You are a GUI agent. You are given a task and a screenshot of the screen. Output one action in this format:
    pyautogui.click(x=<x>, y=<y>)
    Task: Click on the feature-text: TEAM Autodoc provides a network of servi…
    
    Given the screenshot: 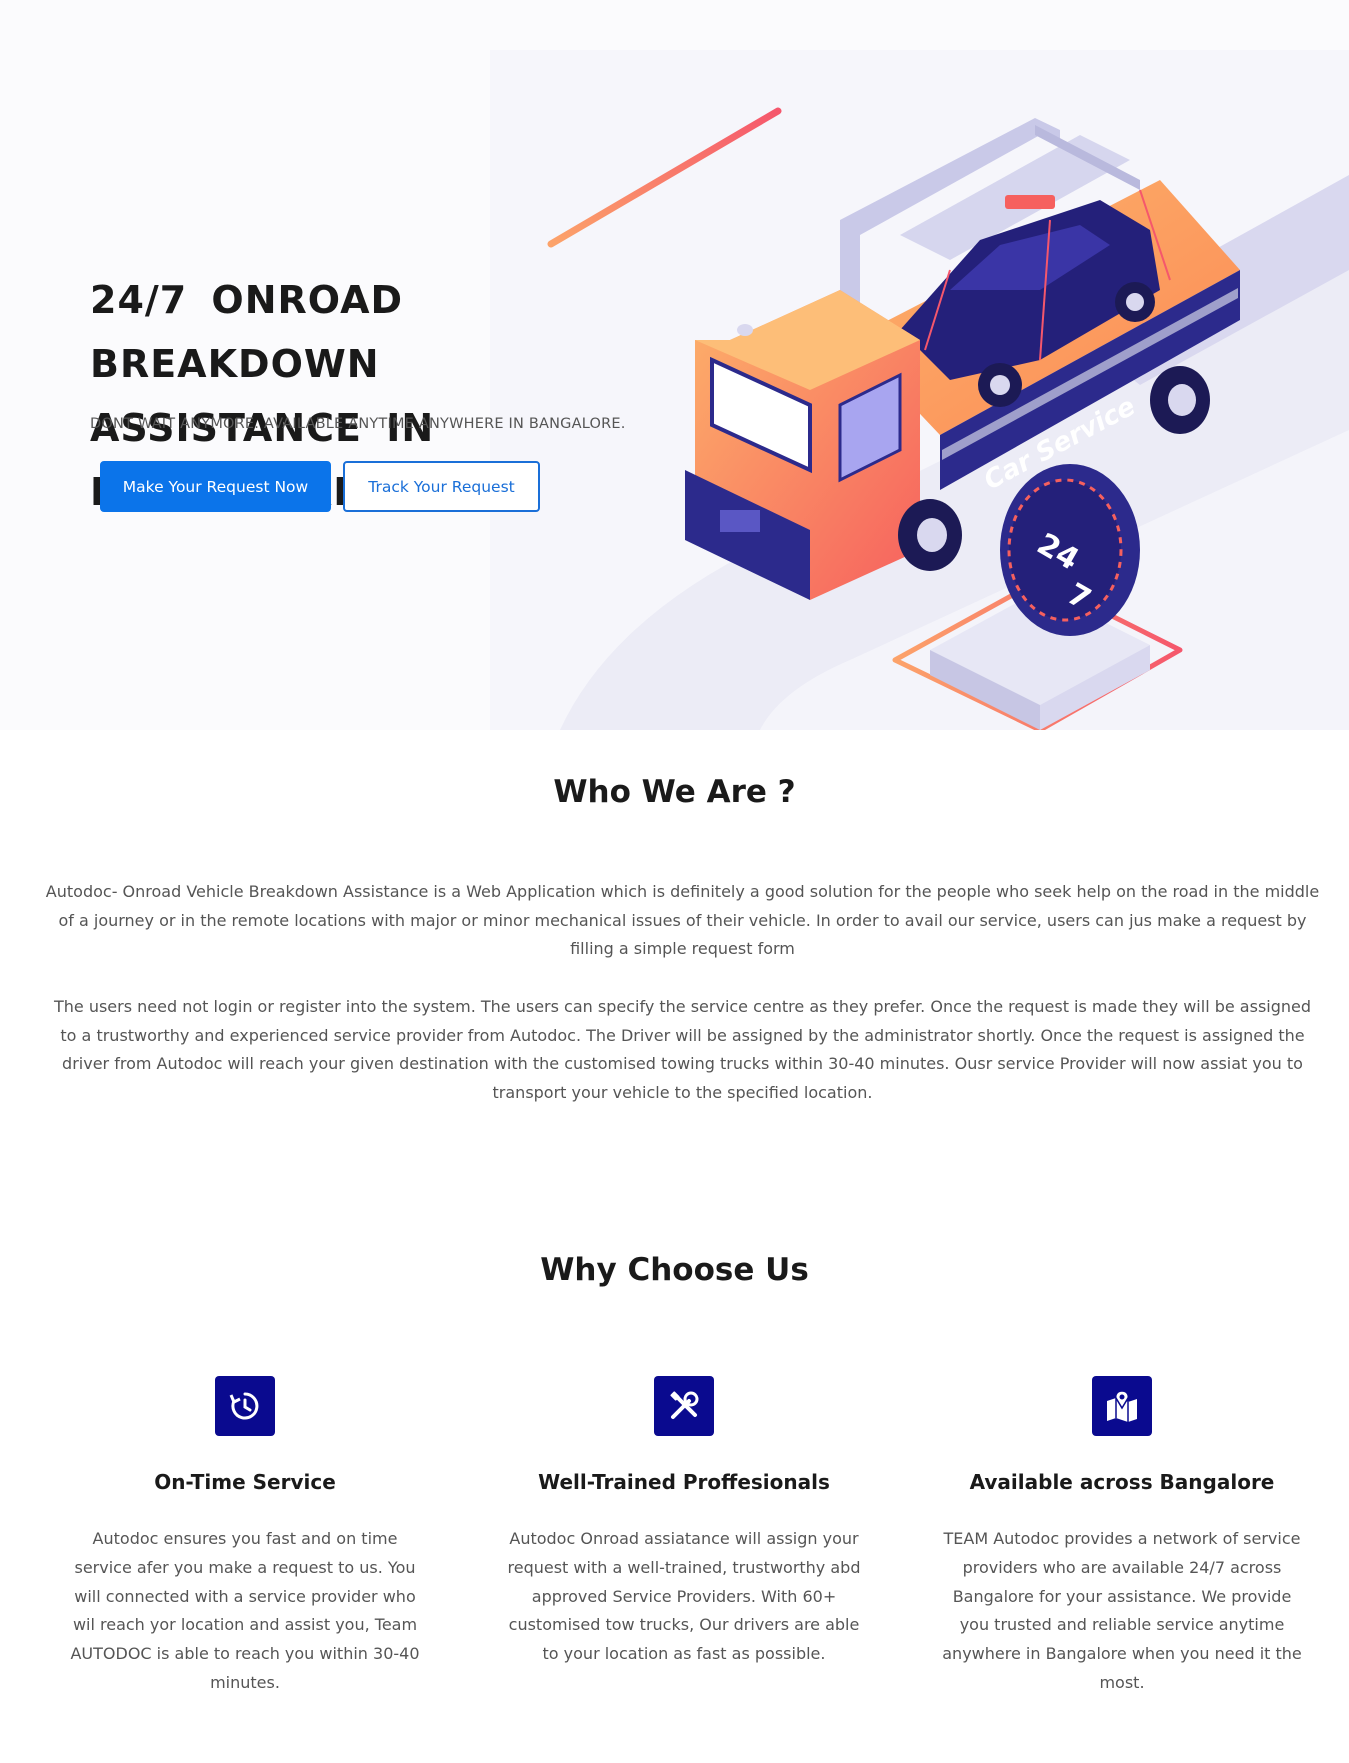 What is the action you would take?
    pyautogui.click(x=1122, y=1610)
    